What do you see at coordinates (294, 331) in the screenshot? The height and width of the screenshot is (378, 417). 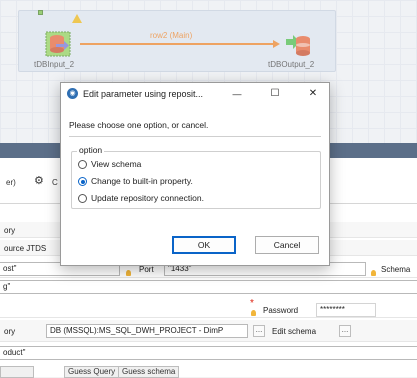 I see `edit-schema-label: Edit schema` at bounding box center [294, 331].